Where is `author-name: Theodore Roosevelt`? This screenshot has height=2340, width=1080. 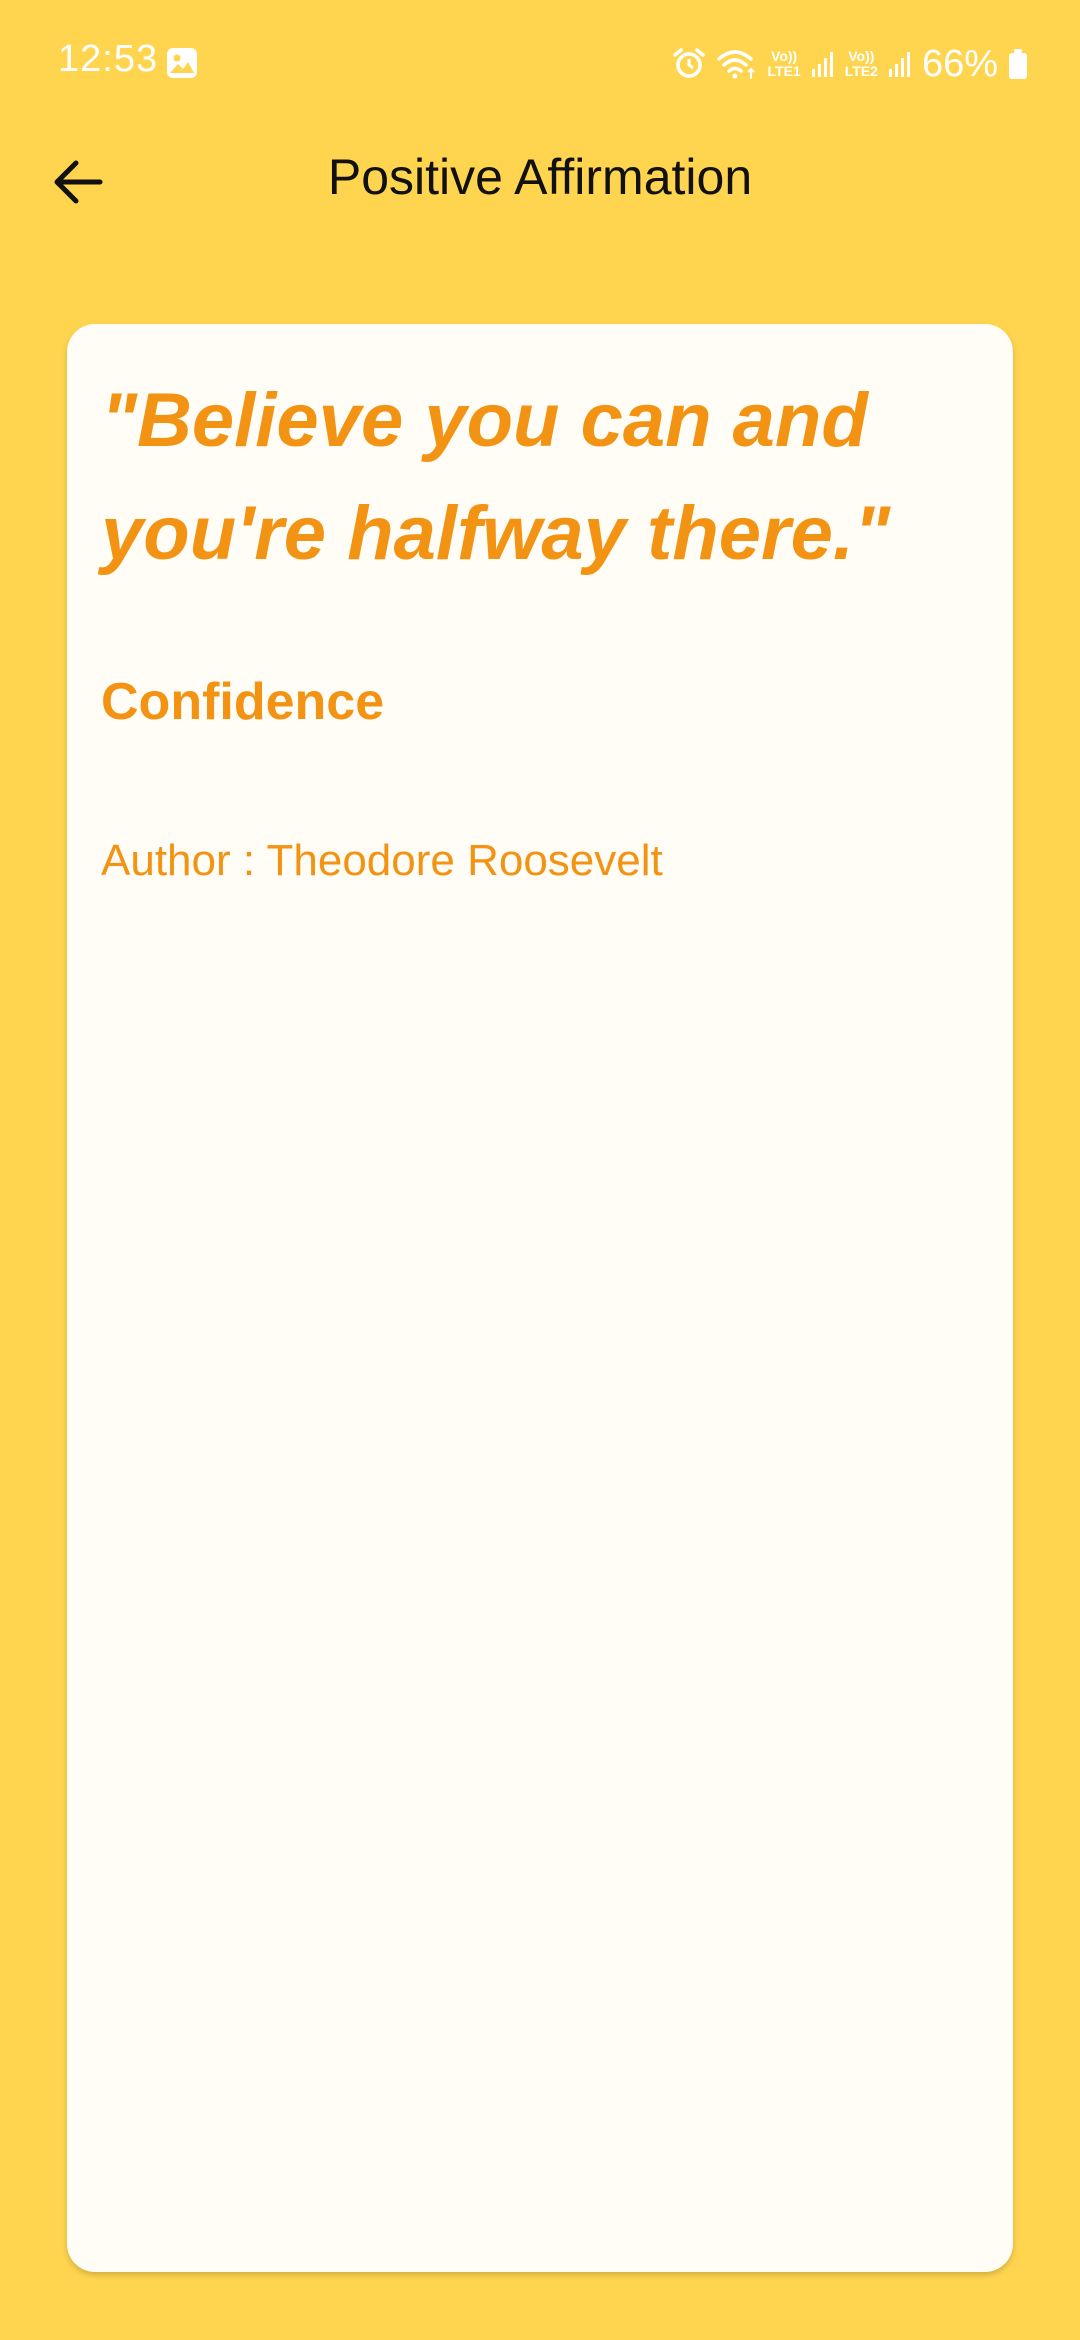 author-name: Theodore Roosevelt is located at coordinates (464, 860).